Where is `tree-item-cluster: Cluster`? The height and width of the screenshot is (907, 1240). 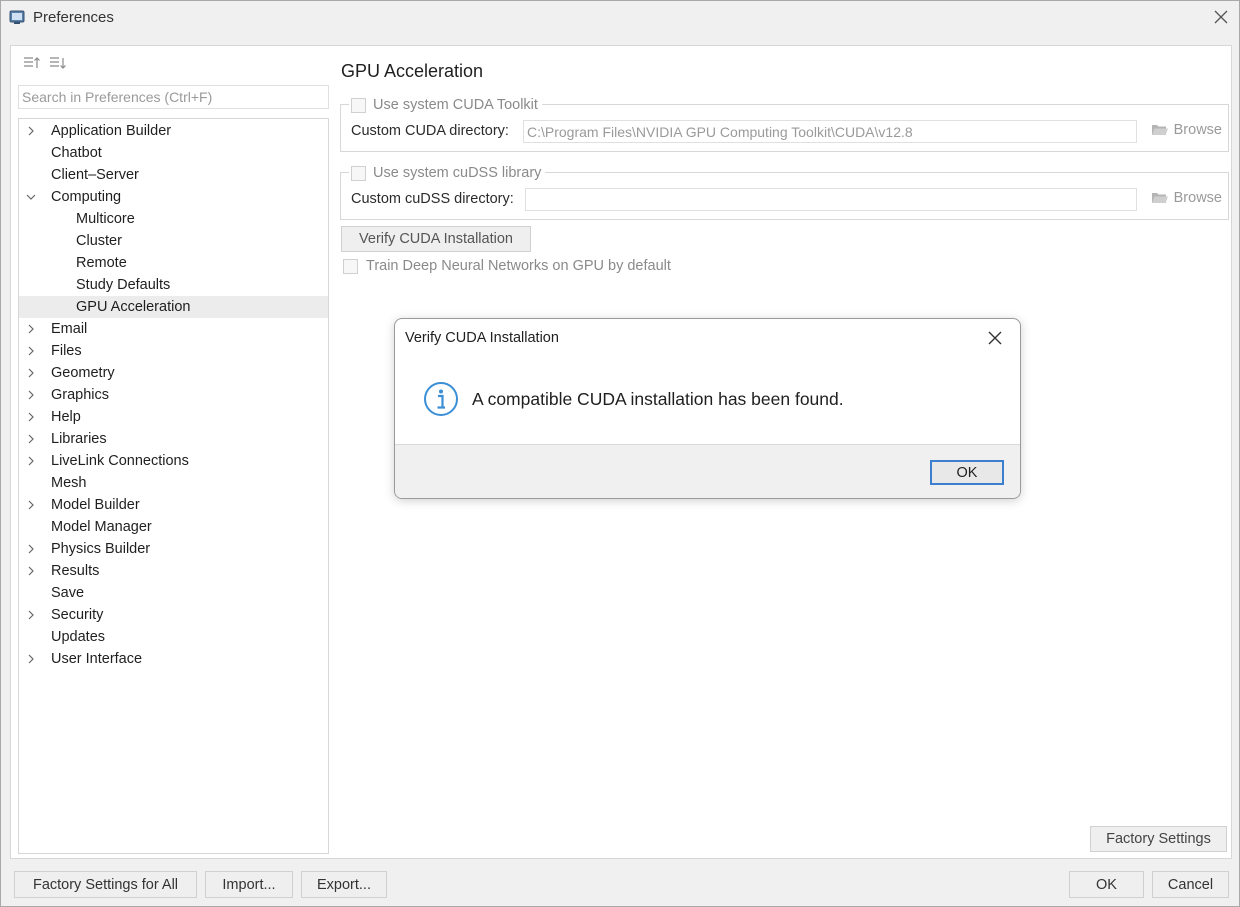 tree-item-cluster: Cluster is located at coordinates (173, 241).